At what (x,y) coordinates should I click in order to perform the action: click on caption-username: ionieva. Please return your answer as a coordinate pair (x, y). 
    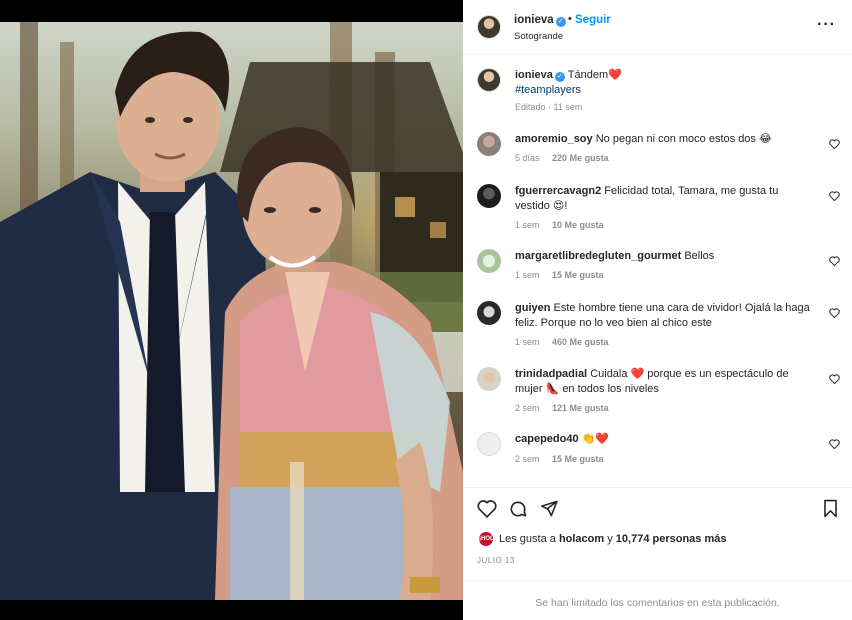
    Looking at the image, I should click on (534, 75).